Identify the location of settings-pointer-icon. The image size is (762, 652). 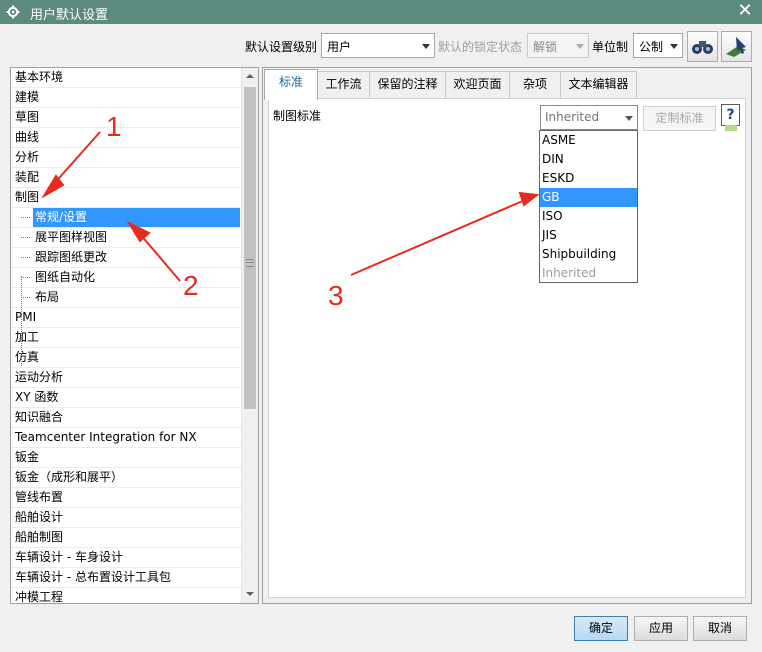
(736, 47).